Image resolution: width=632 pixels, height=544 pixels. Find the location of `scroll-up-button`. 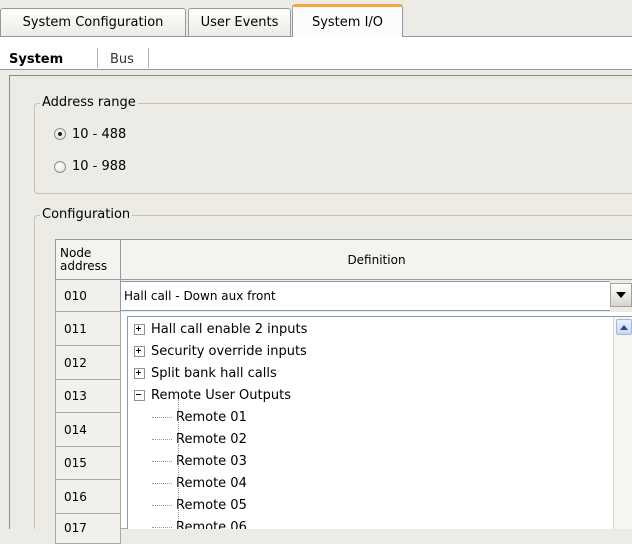

scroll-up-button is located at coordinates (624, 327).